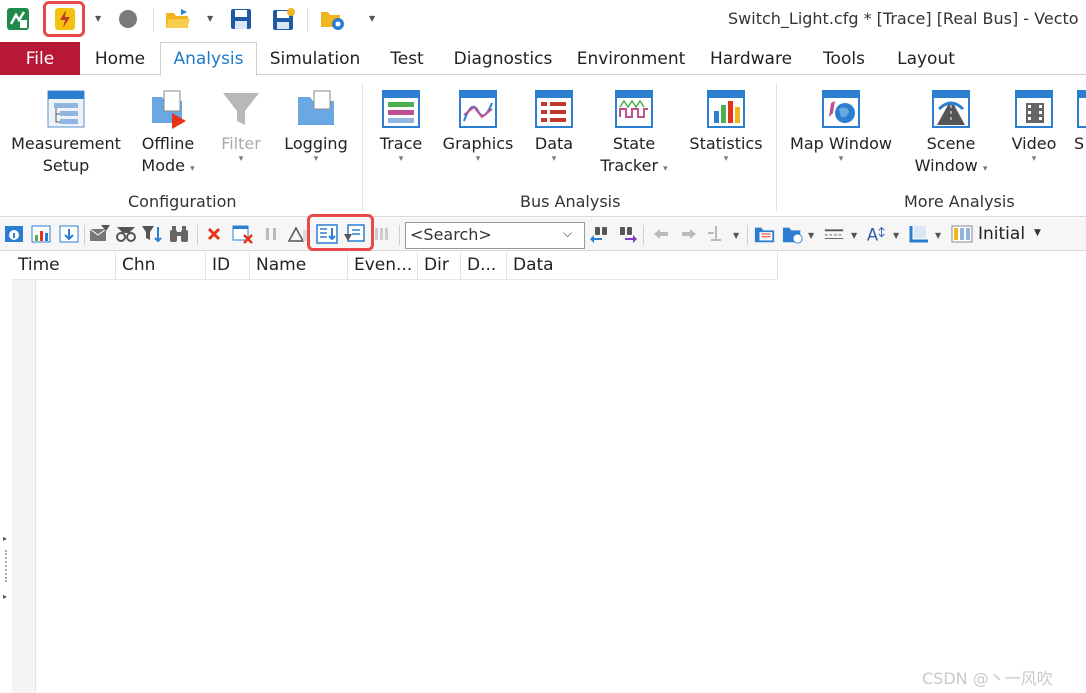 This screenshot has height=693, width=1086. I want to click on tab-hardware: Hardware, so click(751, 58).